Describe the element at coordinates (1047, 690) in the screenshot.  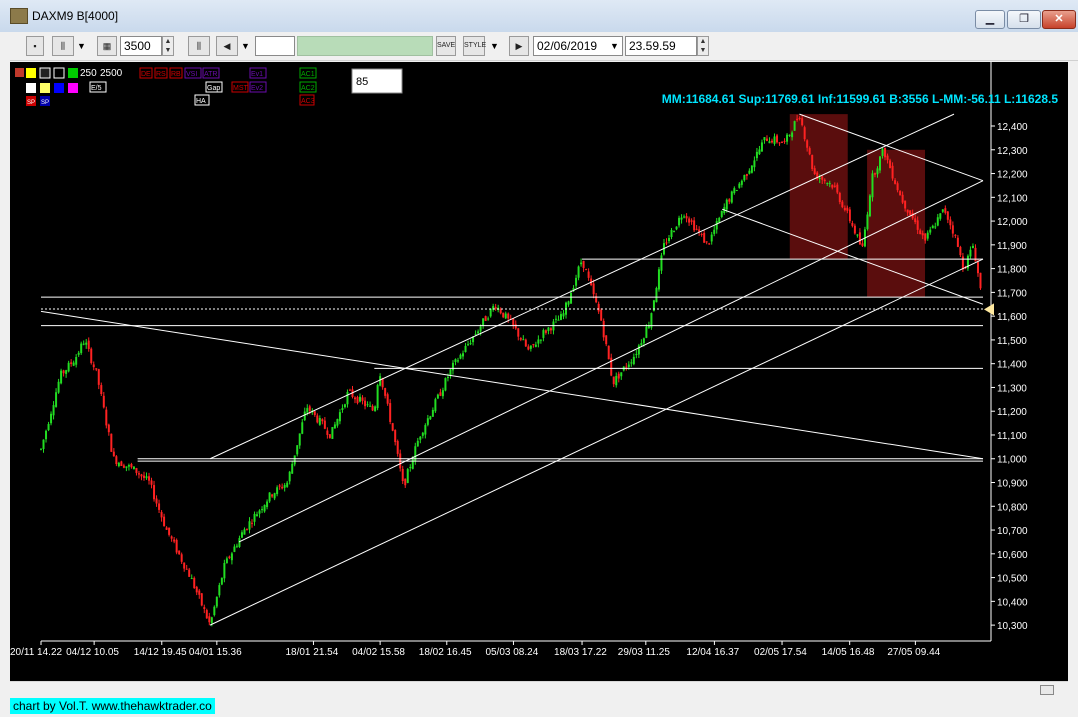
I see `scroll-thumb` at that location.